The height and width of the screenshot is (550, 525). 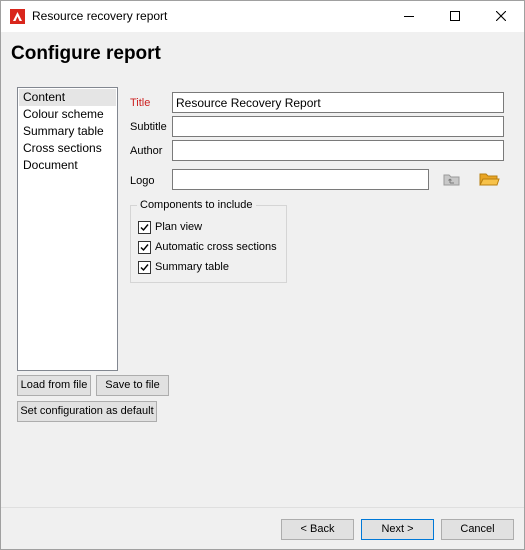 What do you see at coordinates (196, 205) in the screenshot?
I see `components-group-title: Components to include` at bounding box center [196, 205].